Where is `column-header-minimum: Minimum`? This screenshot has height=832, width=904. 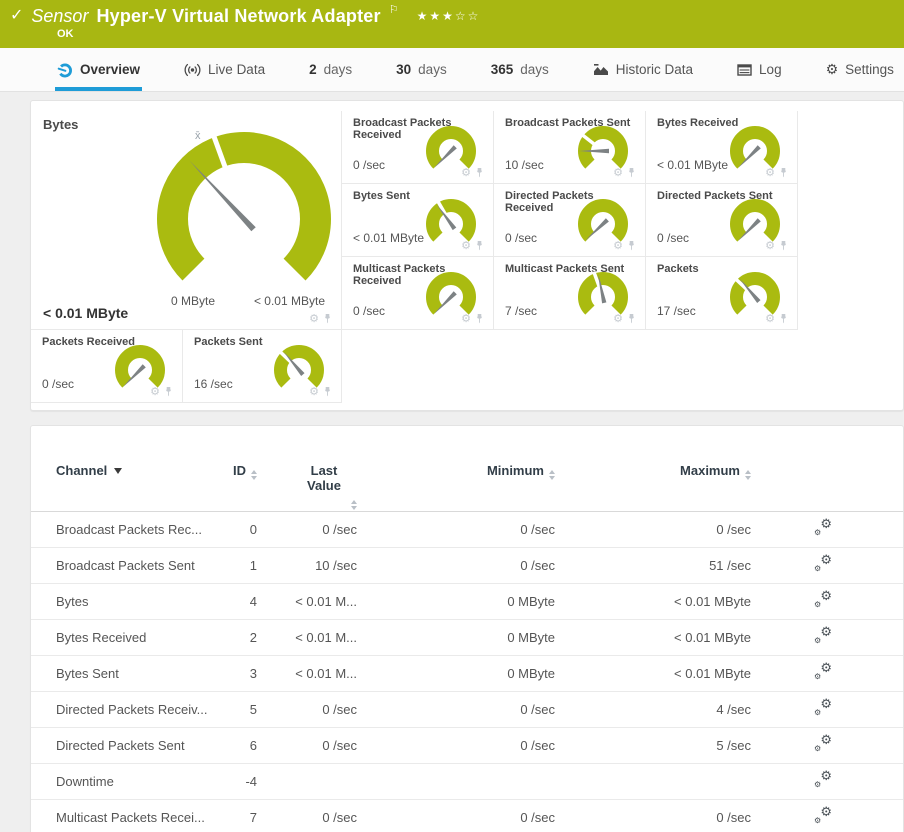 column-header-minimum: Minimum is located at coordinates (458, 469).